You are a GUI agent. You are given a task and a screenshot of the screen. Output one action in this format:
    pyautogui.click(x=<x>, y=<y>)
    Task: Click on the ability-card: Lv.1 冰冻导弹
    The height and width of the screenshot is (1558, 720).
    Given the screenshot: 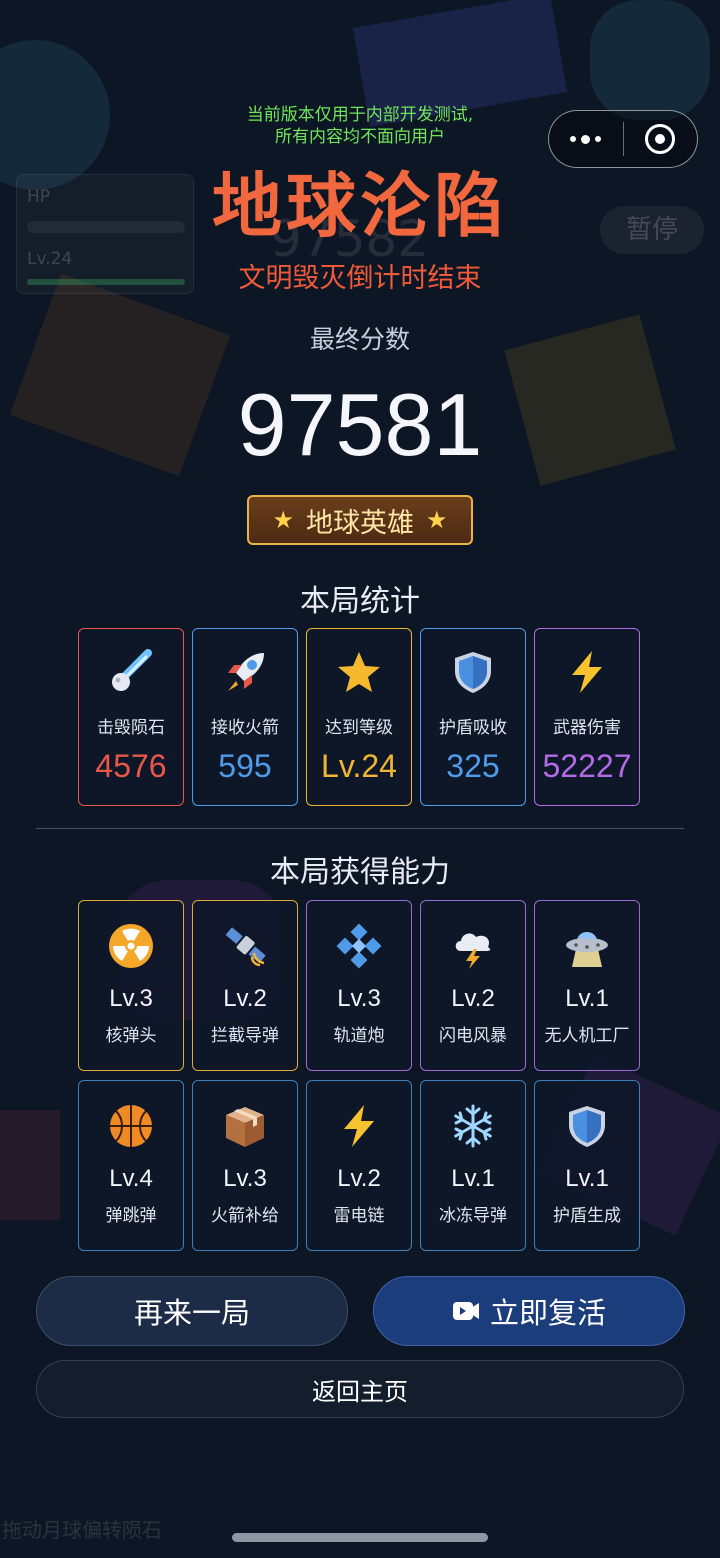 What is the action you would take?
    pyautogui.click(x=473, y=1165)
    